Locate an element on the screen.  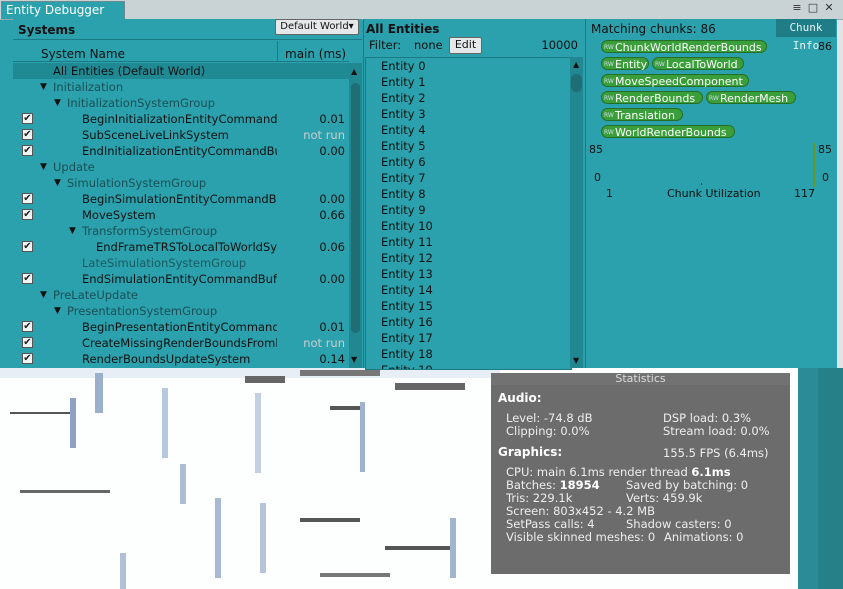
audio-heading: Audio: is located at coordinates (520, 398).